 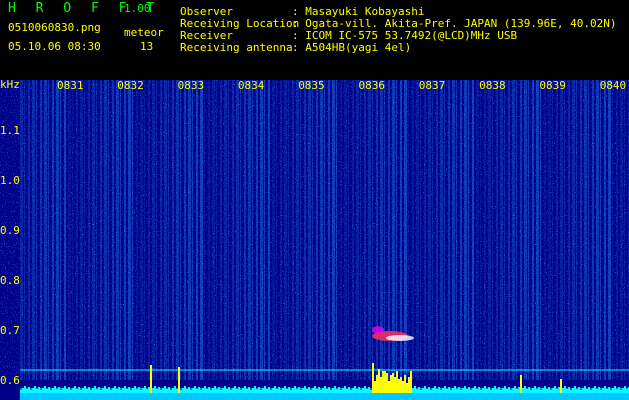 What do you see at coordinates (10, 330) in the screenshot?
I see `freq-tick-label: 0.7` at bounding box center [10, 330].